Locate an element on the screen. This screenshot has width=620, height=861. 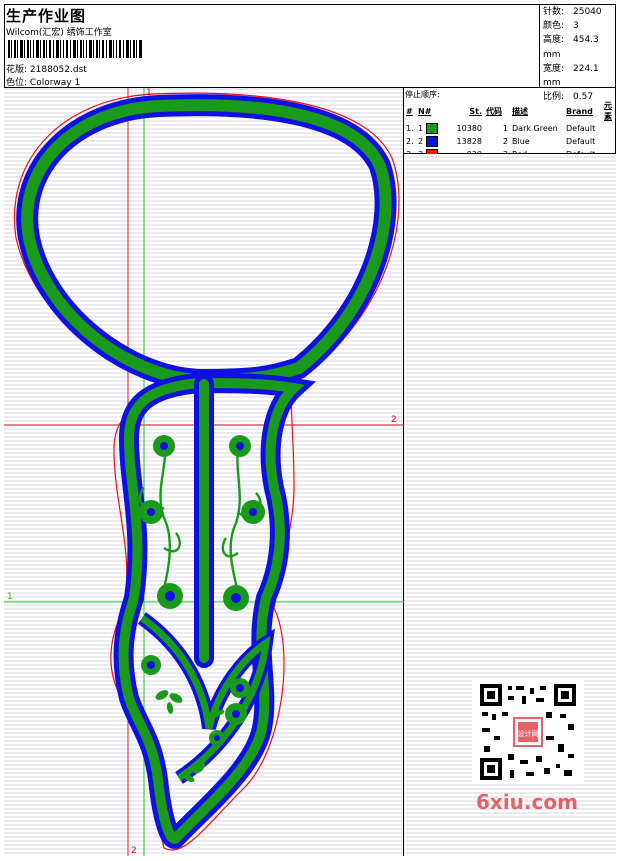
barcode is located at coordinates (75, 49).